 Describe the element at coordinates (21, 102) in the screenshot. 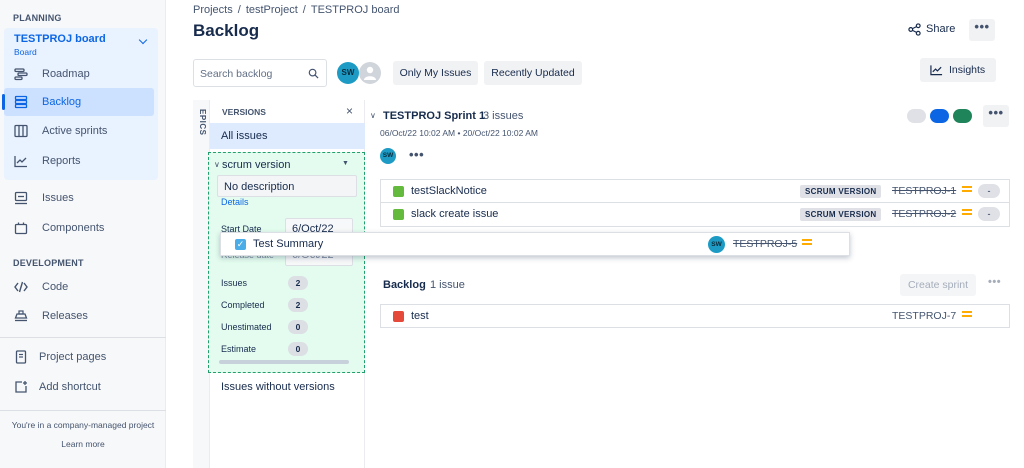

I see `backlog-icon` at that location.